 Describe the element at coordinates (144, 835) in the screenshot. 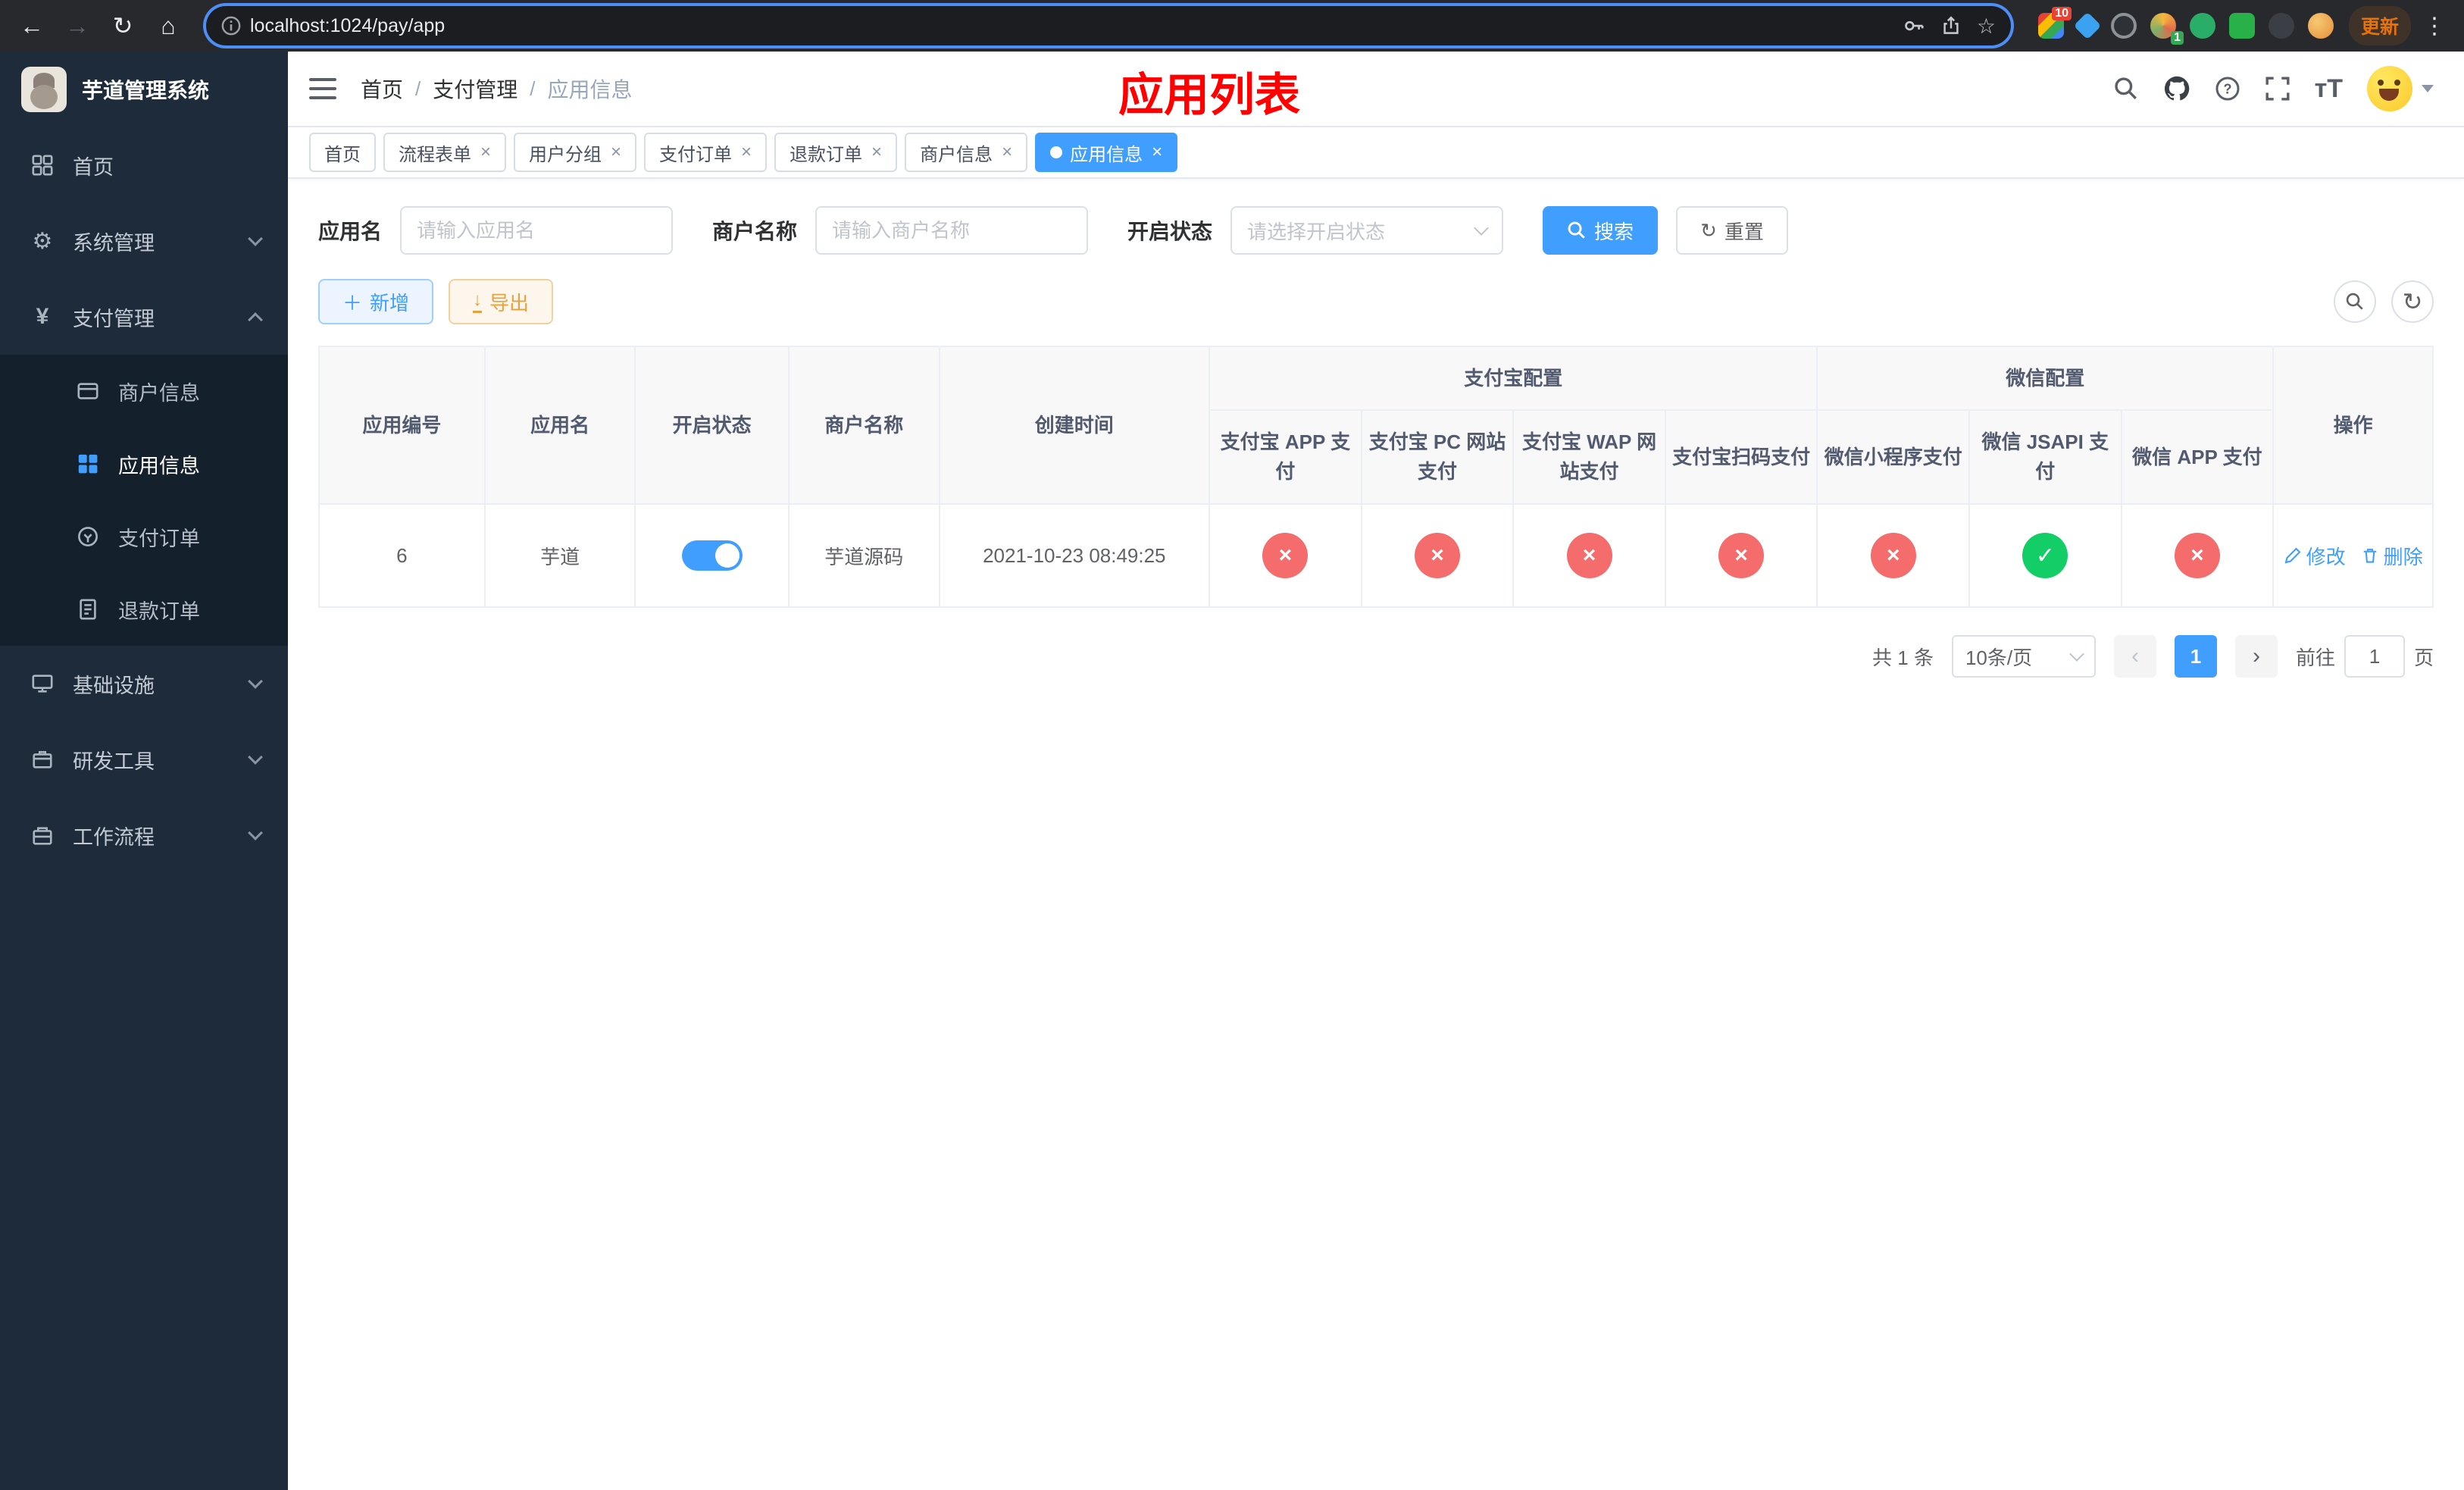

I see `sidebar-item-workflow: 工作流程` at that location.